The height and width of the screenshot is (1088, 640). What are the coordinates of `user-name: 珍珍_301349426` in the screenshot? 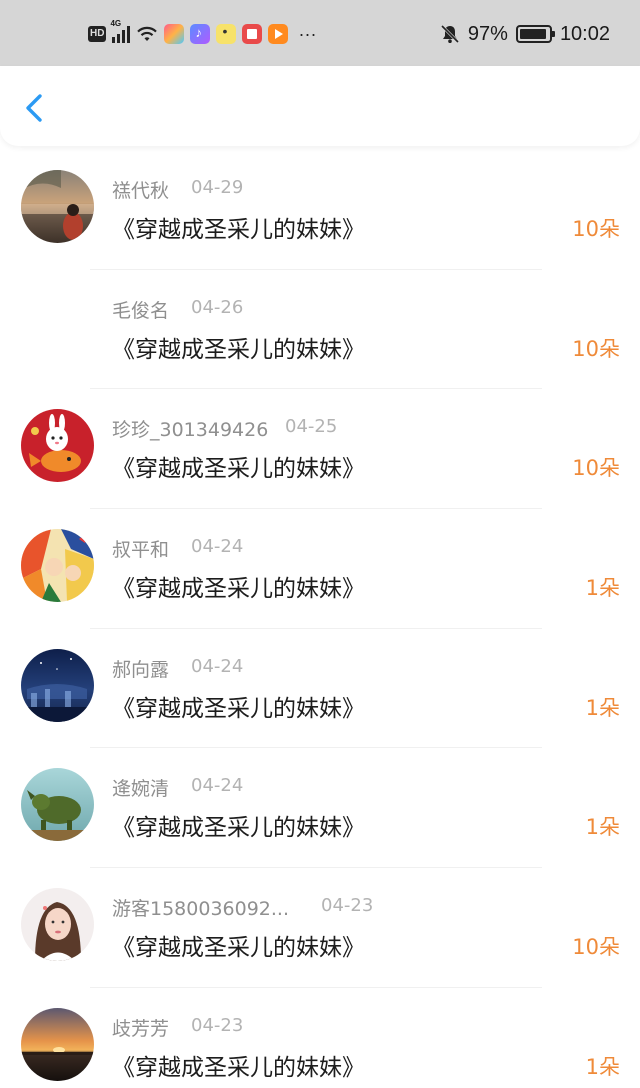 It's located at (190, 430).